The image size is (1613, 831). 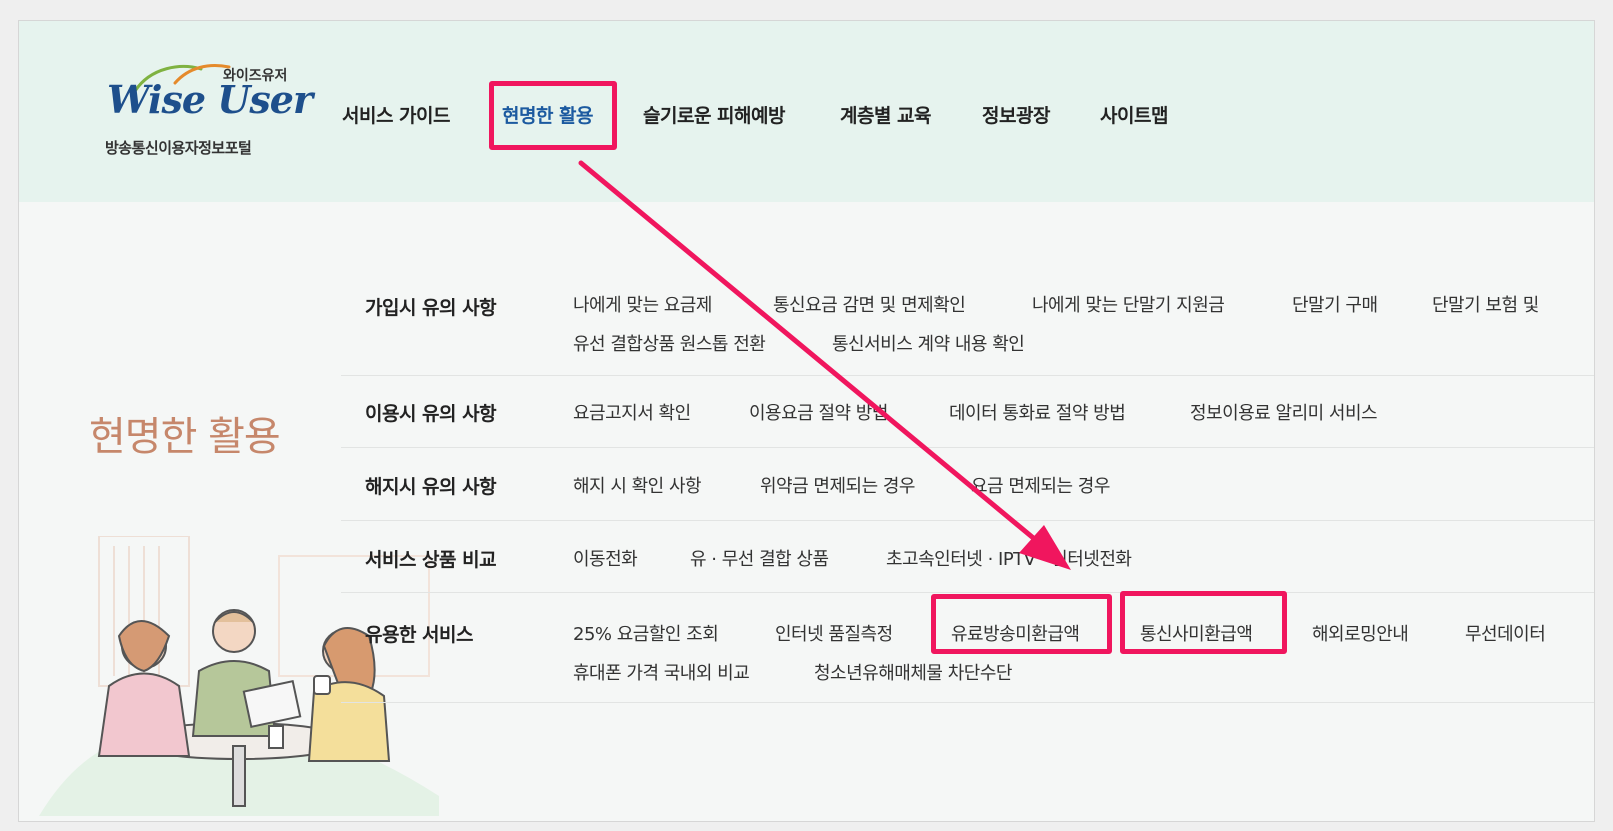 I want to click on nav-info-plaza: 정보광장, so click(x=1016, y=114).